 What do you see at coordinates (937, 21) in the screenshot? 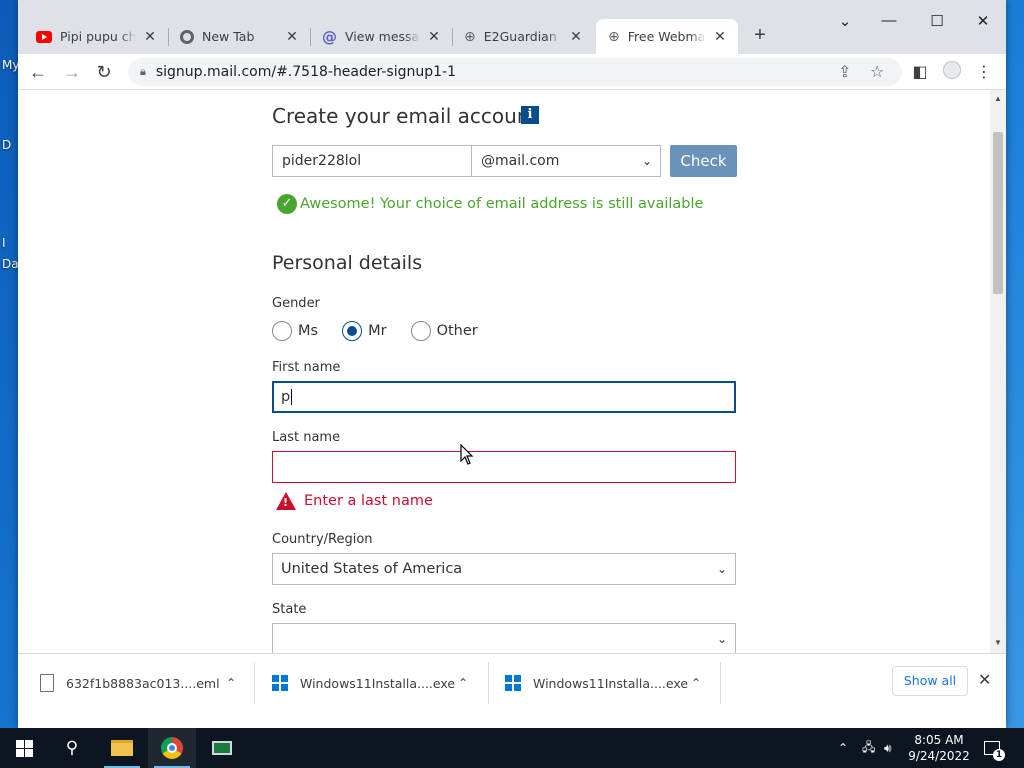
I see `maximize-button: ☐` at bounding box center [937, 21].